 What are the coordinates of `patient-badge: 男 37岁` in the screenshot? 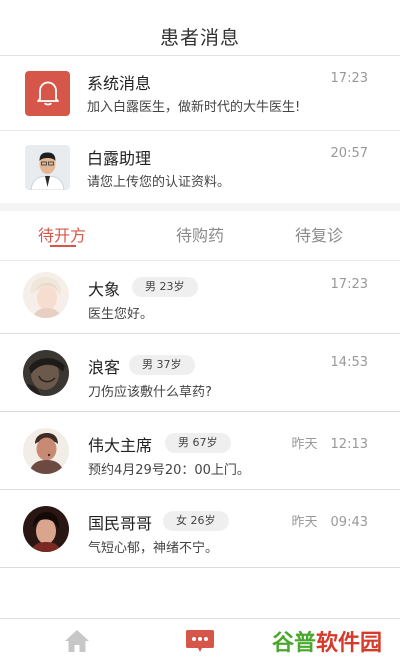 It's located at (162, 365).